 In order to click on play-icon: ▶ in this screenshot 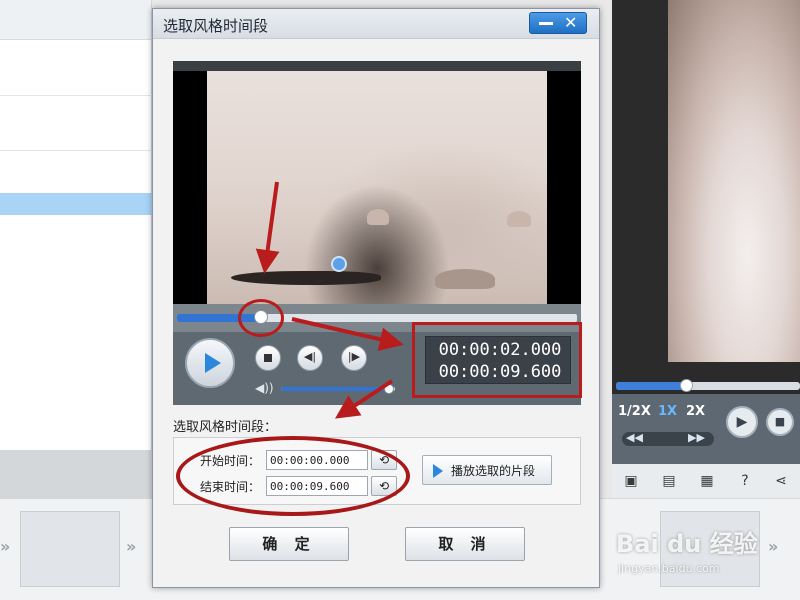, I will do `click(742, 422)`.